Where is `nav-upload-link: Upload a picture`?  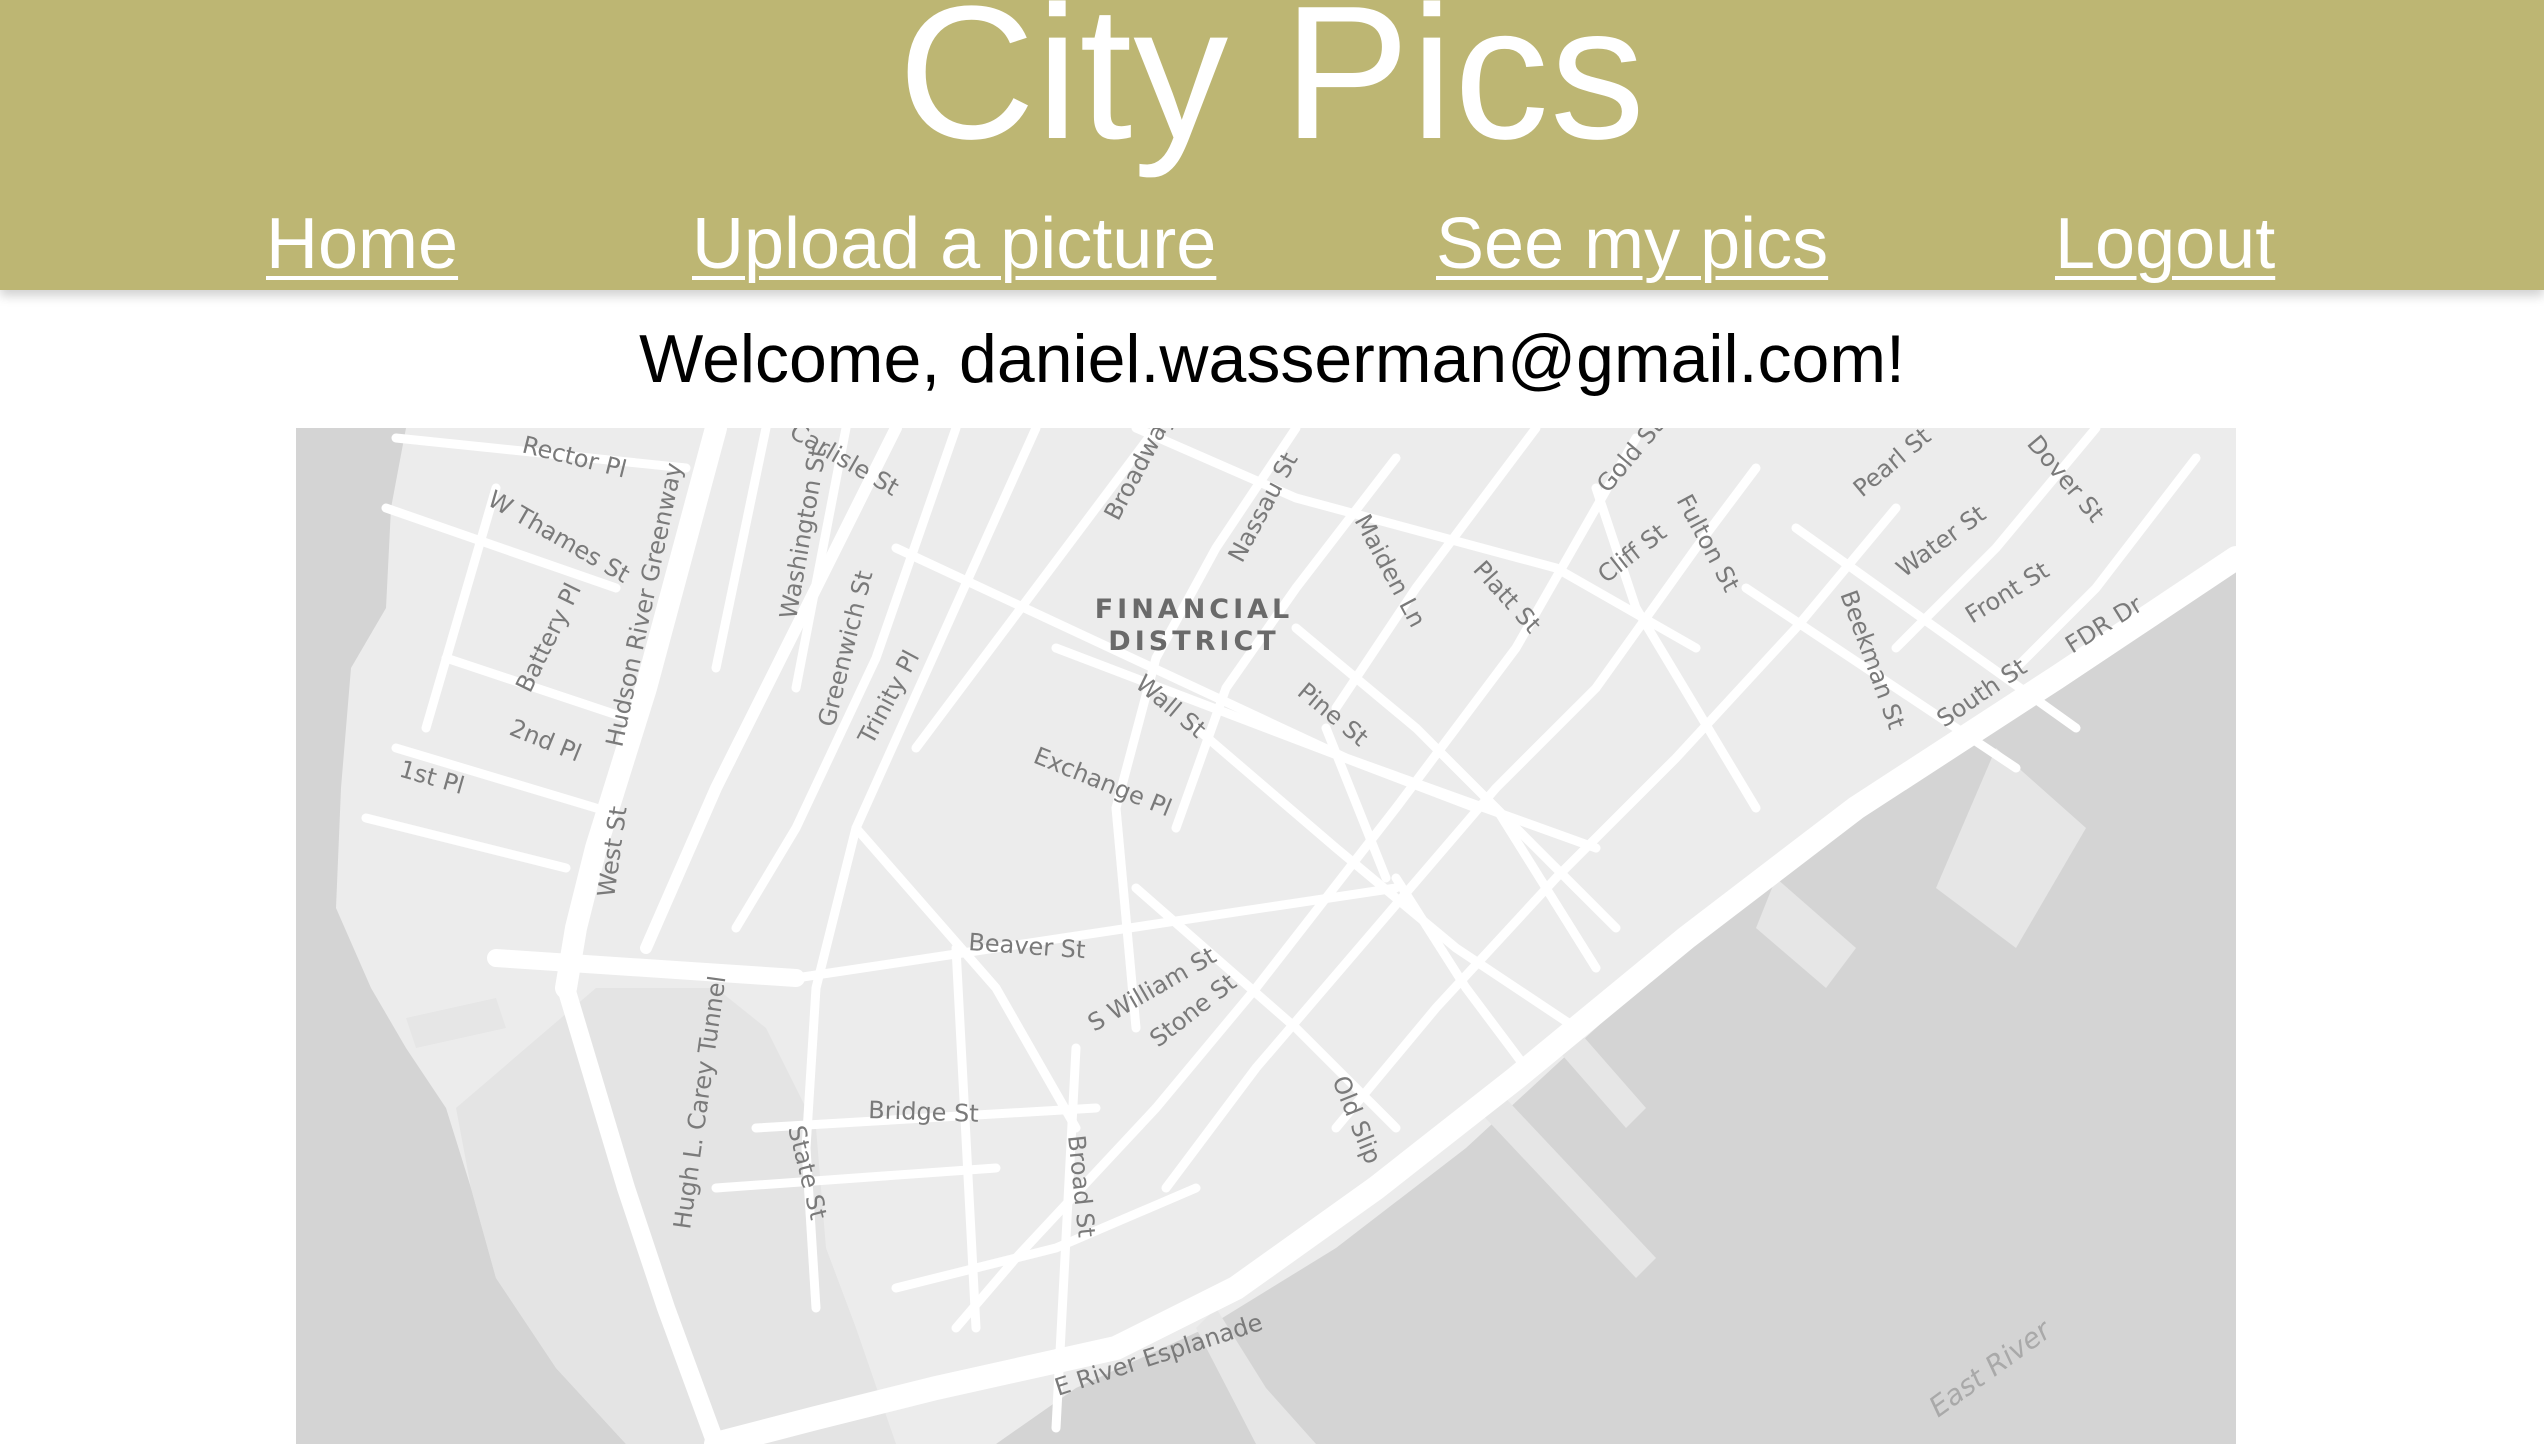
nav-upload-link: Upload a picture is located at coordinates (954, 244).